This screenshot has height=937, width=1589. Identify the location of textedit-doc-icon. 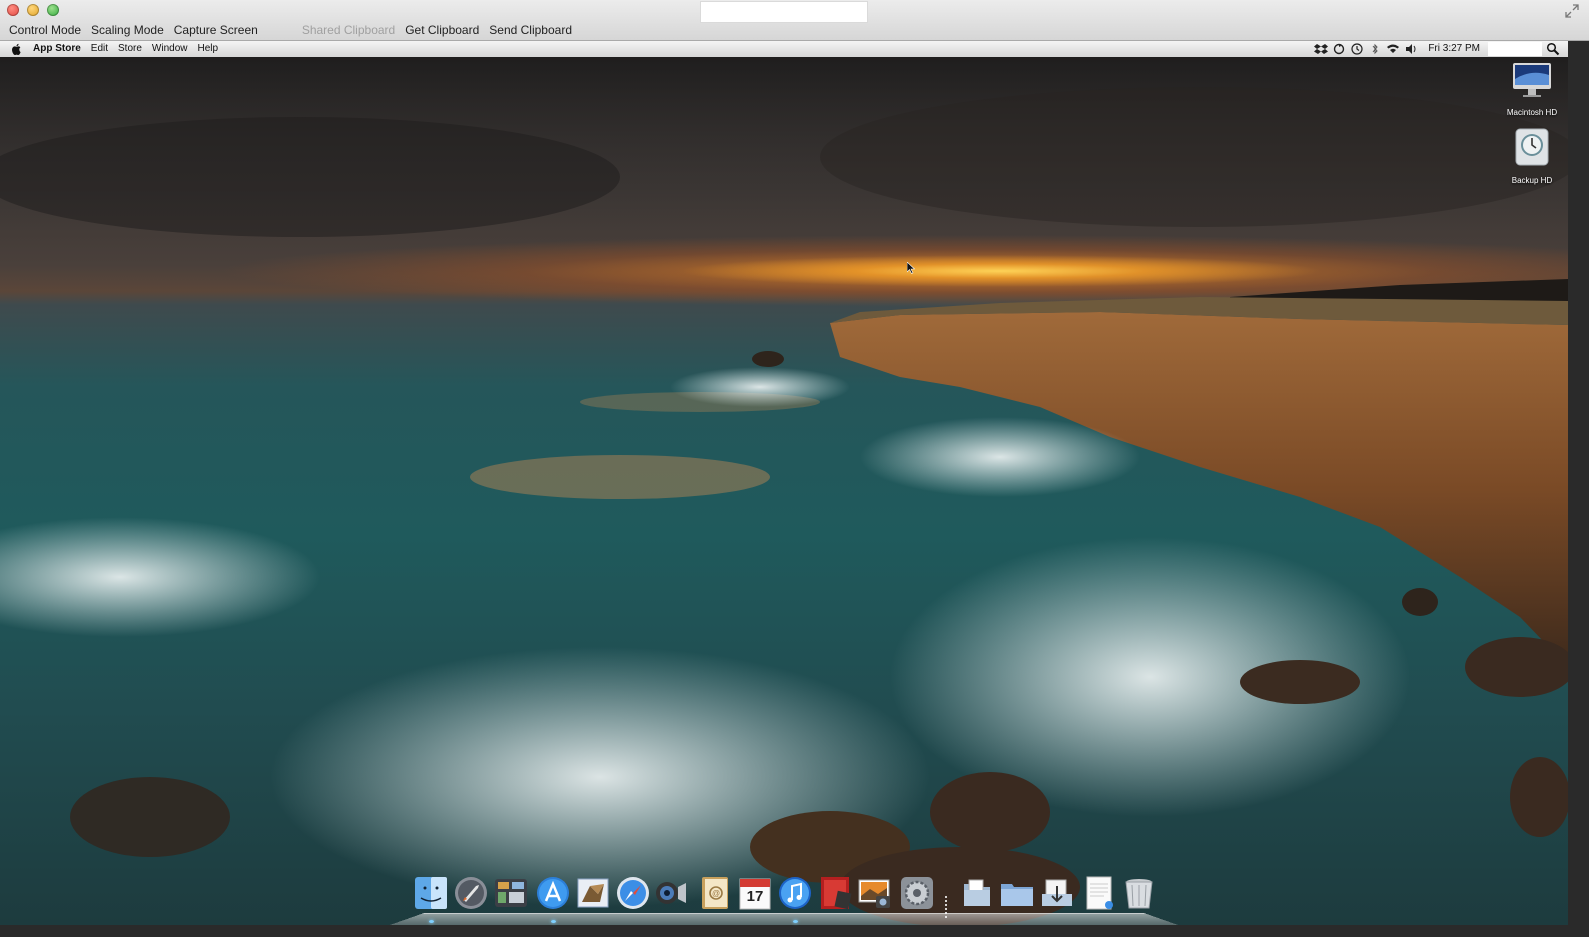
(1099, 893).